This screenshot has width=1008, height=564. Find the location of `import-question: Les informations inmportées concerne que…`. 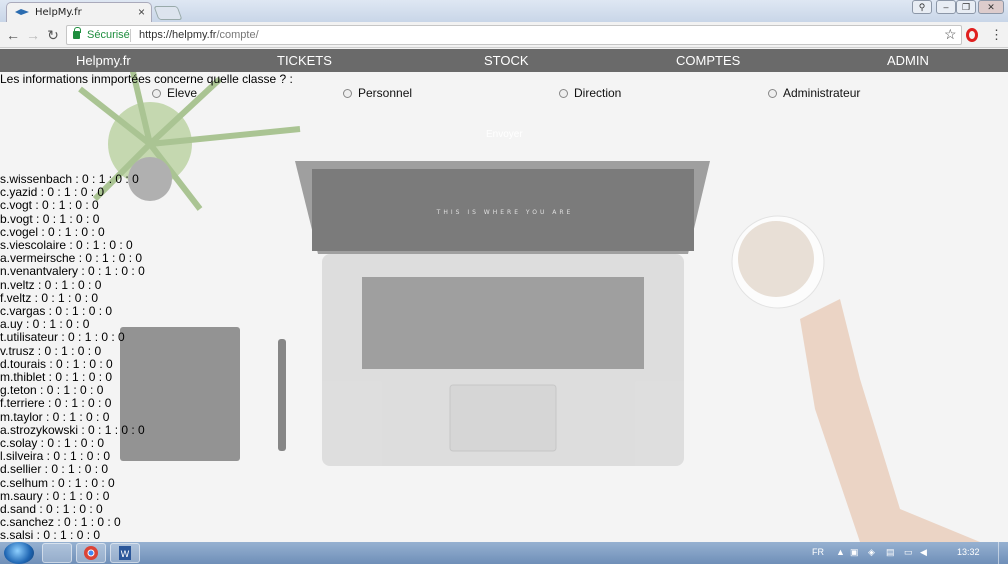

import-question: Les informations inmportées concerne que… is located at coordinates (146, 79).